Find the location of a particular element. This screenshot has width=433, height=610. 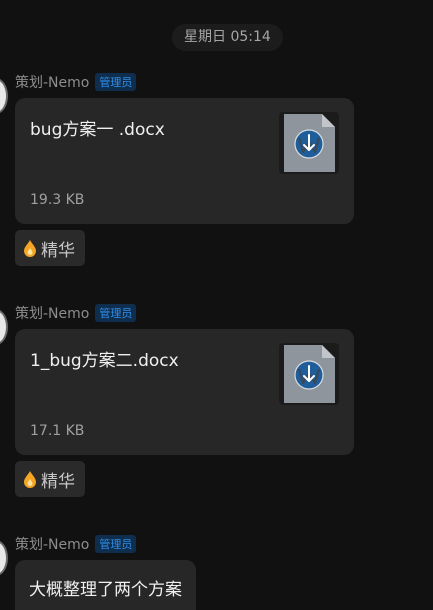

time-divider: 星期日 05:14 is located at coordinates (227, 37).